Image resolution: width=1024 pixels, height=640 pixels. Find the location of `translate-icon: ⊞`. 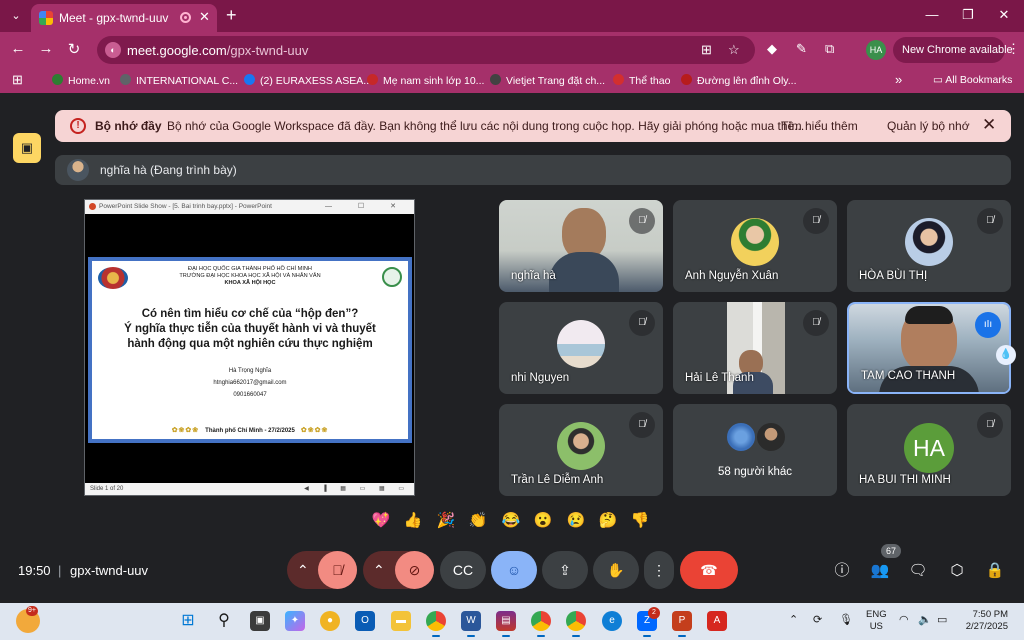

translate-icon: ⊞ is located at coordinates (706, 50).